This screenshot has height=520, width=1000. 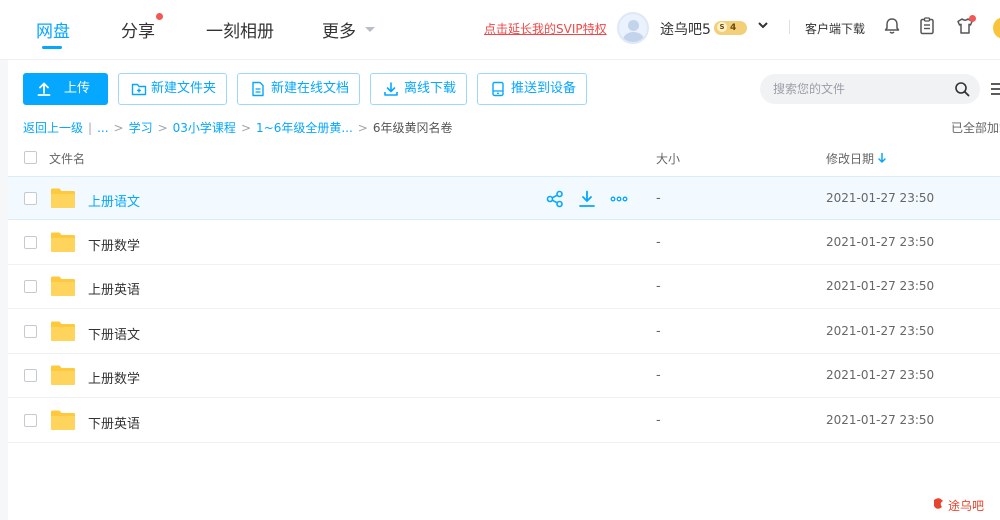 What do you see at coordinates (159, 16) in the screenshot?
I see `share-notification-dot` at bounding box center [159, 16].